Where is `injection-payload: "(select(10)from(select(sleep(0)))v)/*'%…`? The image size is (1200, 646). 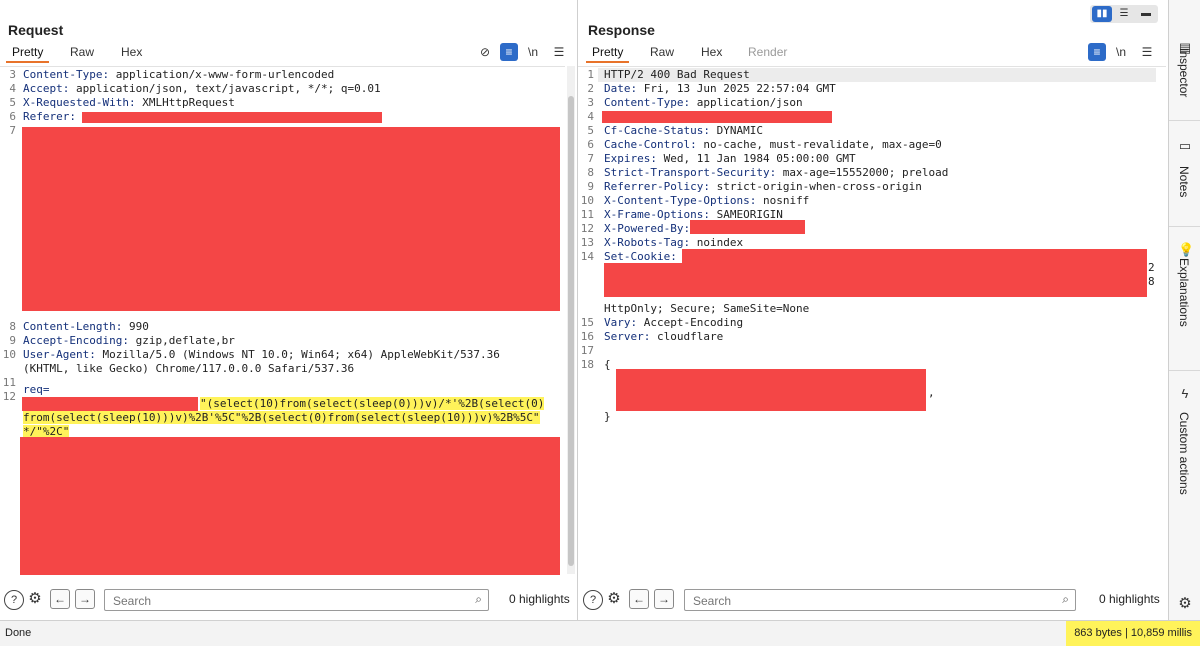 injection-payload: "(select(10)from(select(sleep(0)))v)/*'%… is located at coordinates (372, 403).